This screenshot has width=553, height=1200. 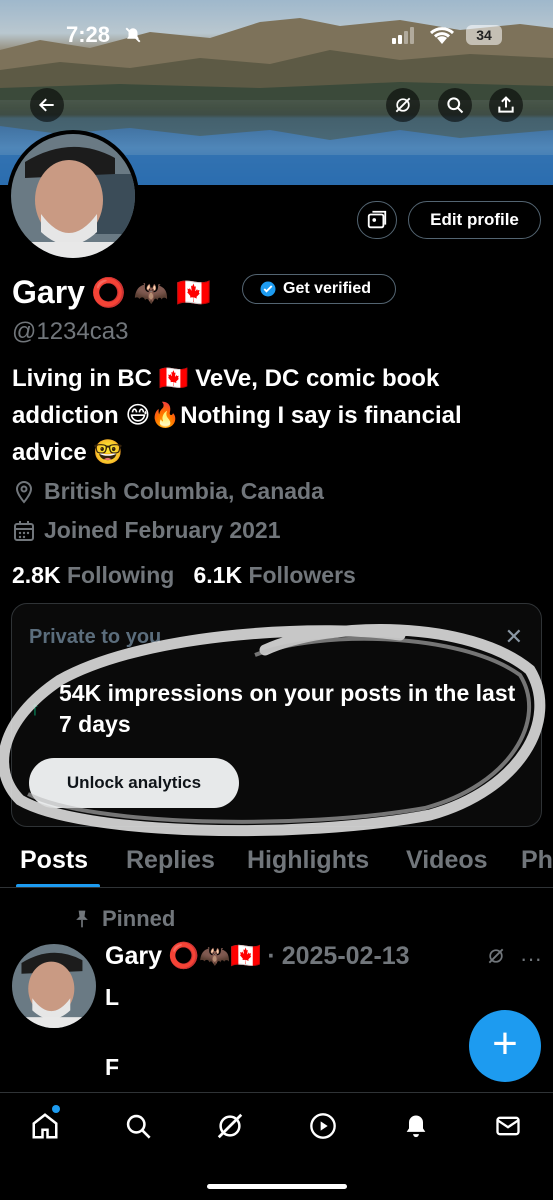 I want to click on profile-joined: Joined February 2021, so click(x=146, y=530).